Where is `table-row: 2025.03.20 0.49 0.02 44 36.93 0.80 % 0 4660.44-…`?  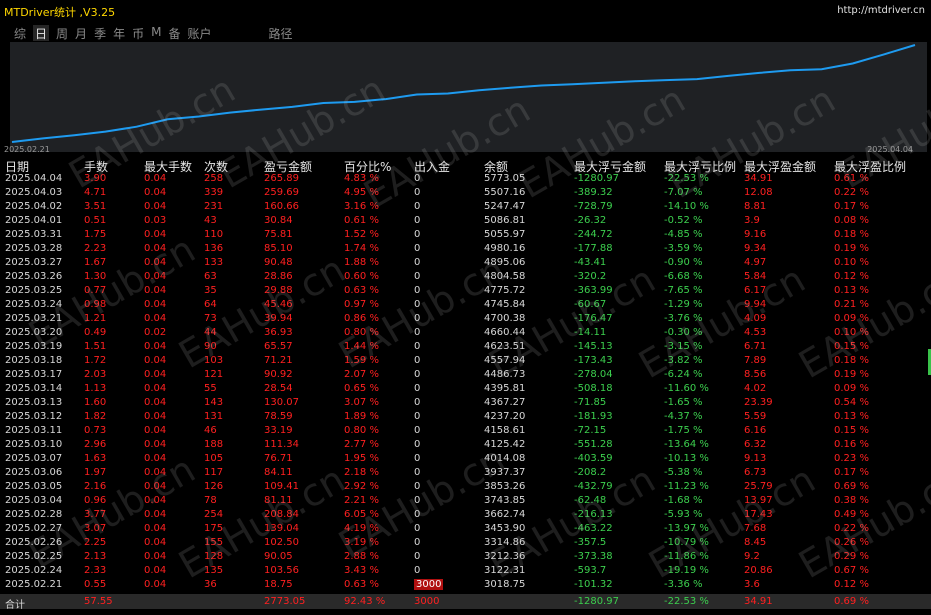
table-row: 2025.03.20 0.49 0.02 44 36.93 0.80 % 0 4660.44-… is located at coordinates (465, 332).